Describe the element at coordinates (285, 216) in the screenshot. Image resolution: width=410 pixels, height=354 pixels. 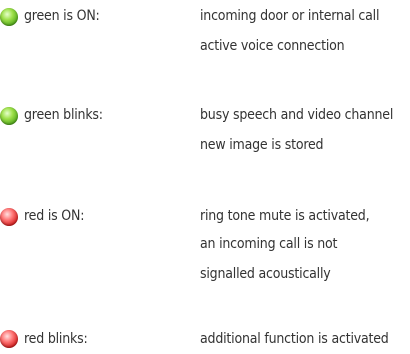
I see `legend-description-line: ring tone mute is activated,` at that location.